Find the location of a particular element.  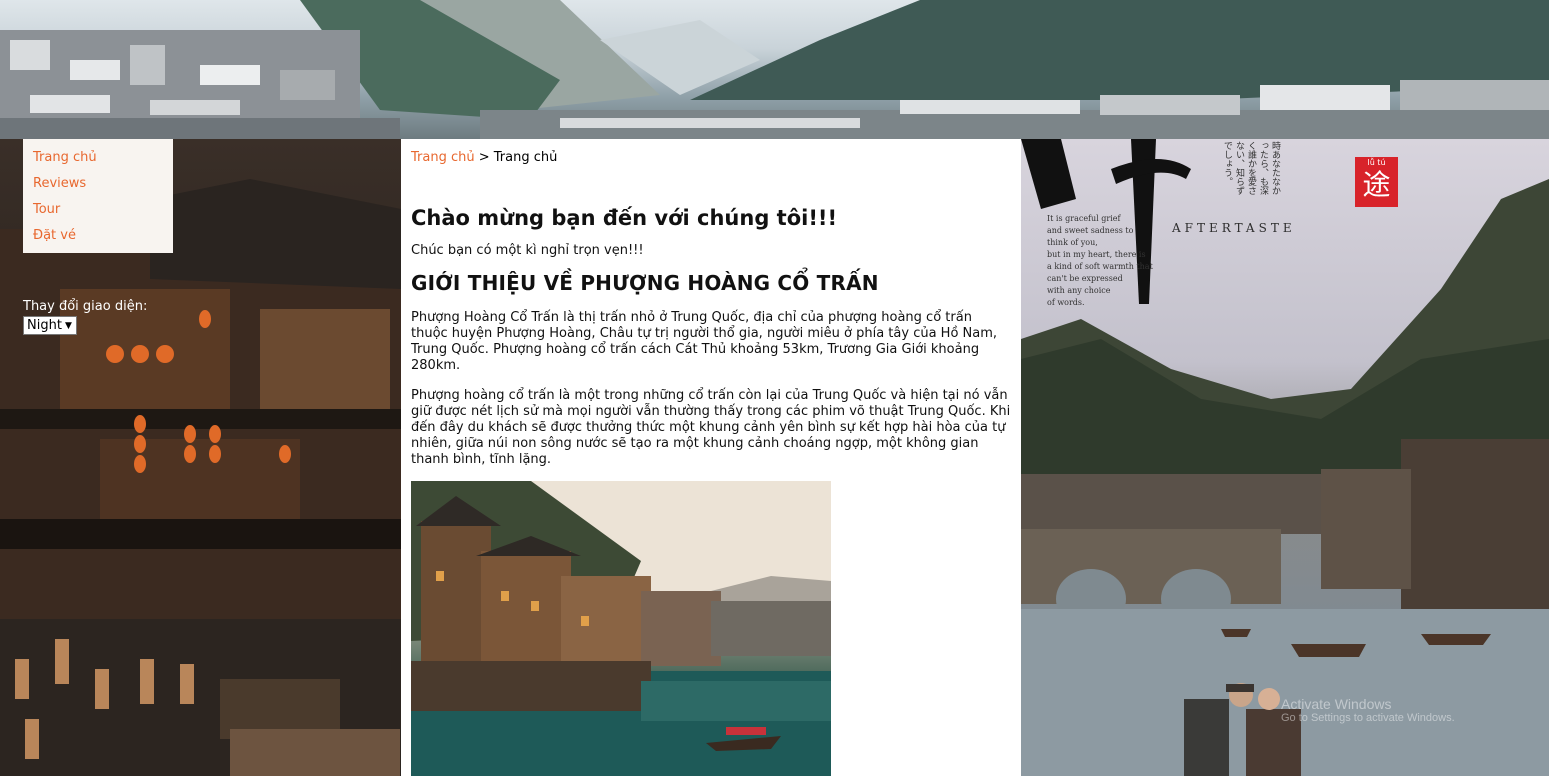

poem-line: can't be expressed is located at coordinates (1085, 278).